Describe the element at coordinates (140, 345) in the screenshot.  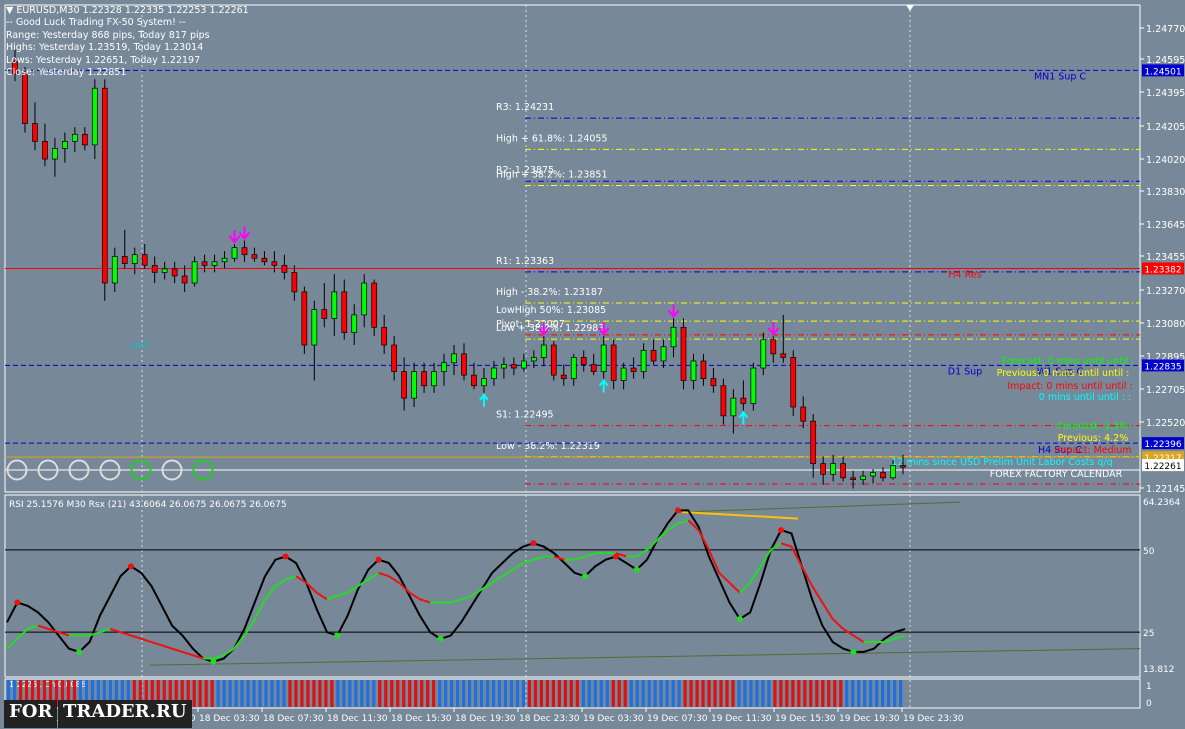
I see `start-label: start` at that location.